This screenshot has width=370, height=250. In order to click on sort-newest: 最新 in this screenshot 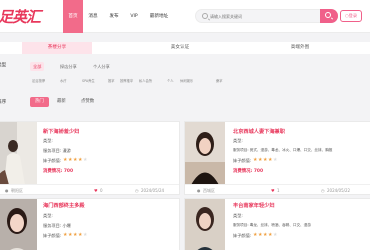, I will do `click(61, 102)`.